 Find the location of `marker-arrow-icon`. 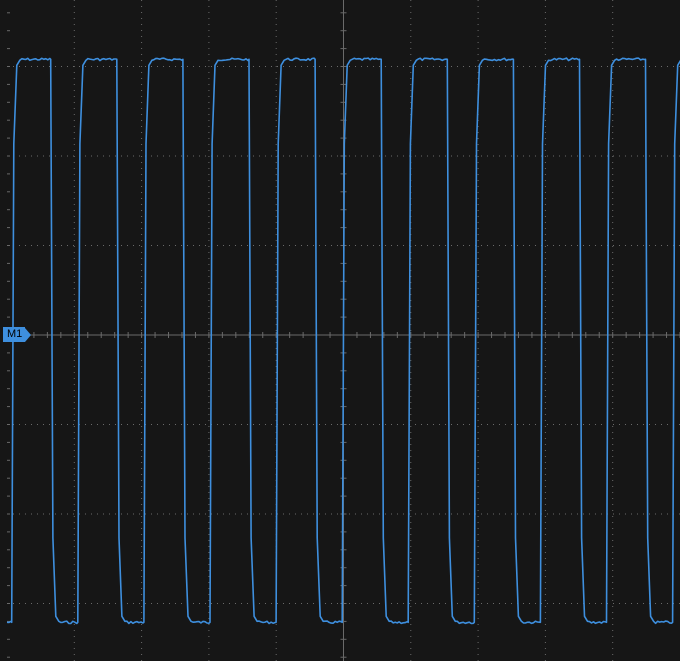

marker-arrow-icon is located at coordinates (28, 334).